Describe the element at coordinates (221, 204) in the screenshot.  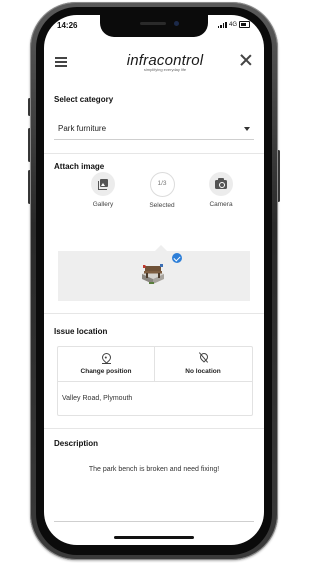
I see `camera-label: Camera` at that location.